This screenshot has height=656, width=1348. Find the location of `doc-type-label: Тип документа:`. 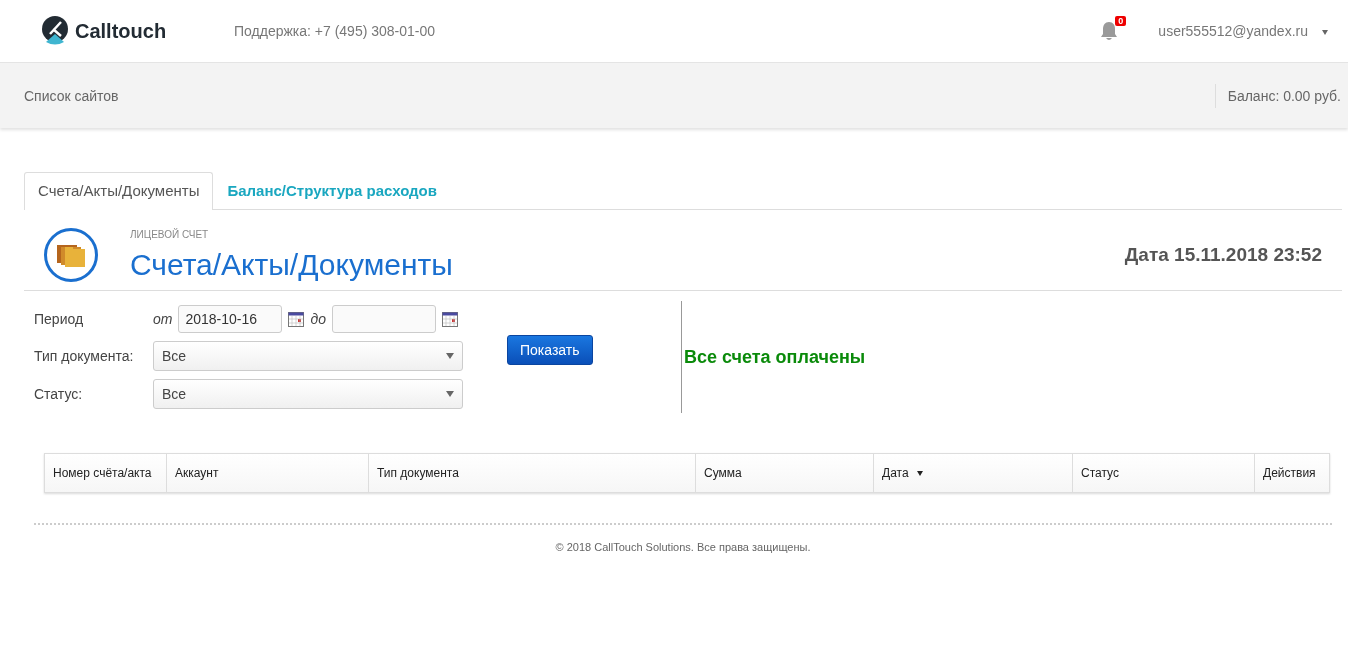

doc-type-label: Тип документа: is located at coordinates (84, 356).